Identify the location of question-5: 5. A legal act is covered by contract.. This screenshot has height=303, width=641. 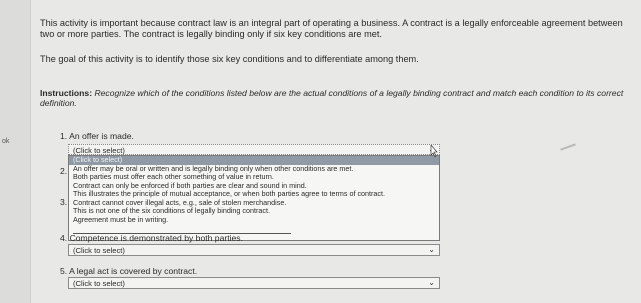
(128, 271).